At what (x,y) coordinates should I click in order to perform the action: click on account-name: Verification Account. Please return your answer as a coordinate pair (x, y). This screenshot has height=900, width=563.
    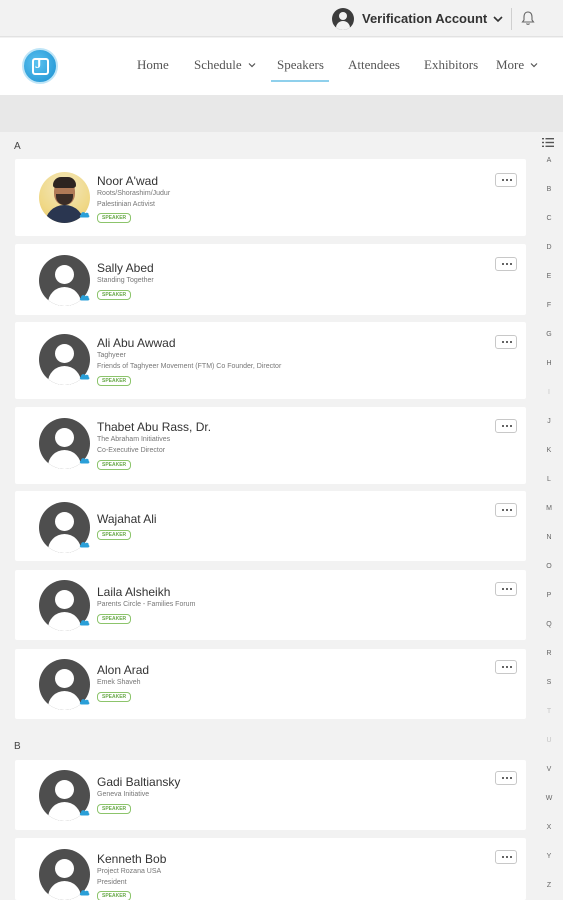
    Looking at the image, I should click on (425, 18).